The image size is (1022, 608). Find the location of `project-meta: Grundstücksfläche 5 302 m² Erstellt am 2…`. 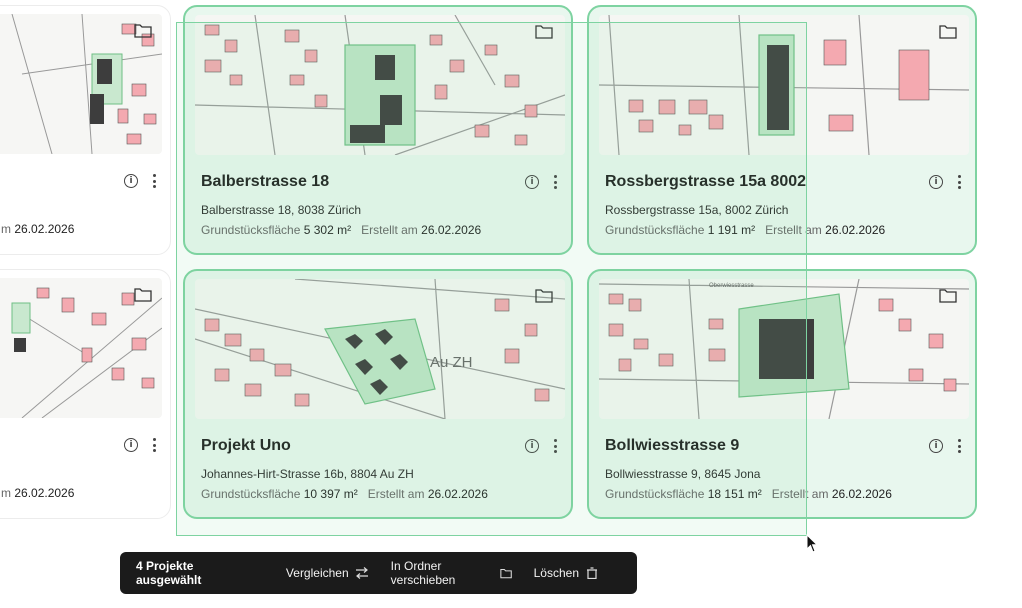

project-meta: Grundstücksfläche 5 302 m² Erstellt am 2… is located at coordinates (341, 230).